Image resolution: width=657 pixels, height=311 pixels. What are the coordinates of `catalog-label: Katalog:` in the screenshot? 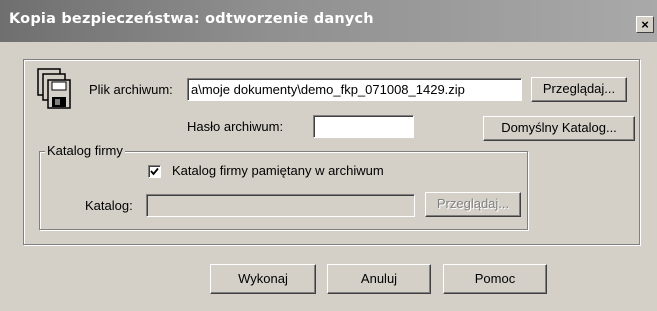 It's located at (109, 205).